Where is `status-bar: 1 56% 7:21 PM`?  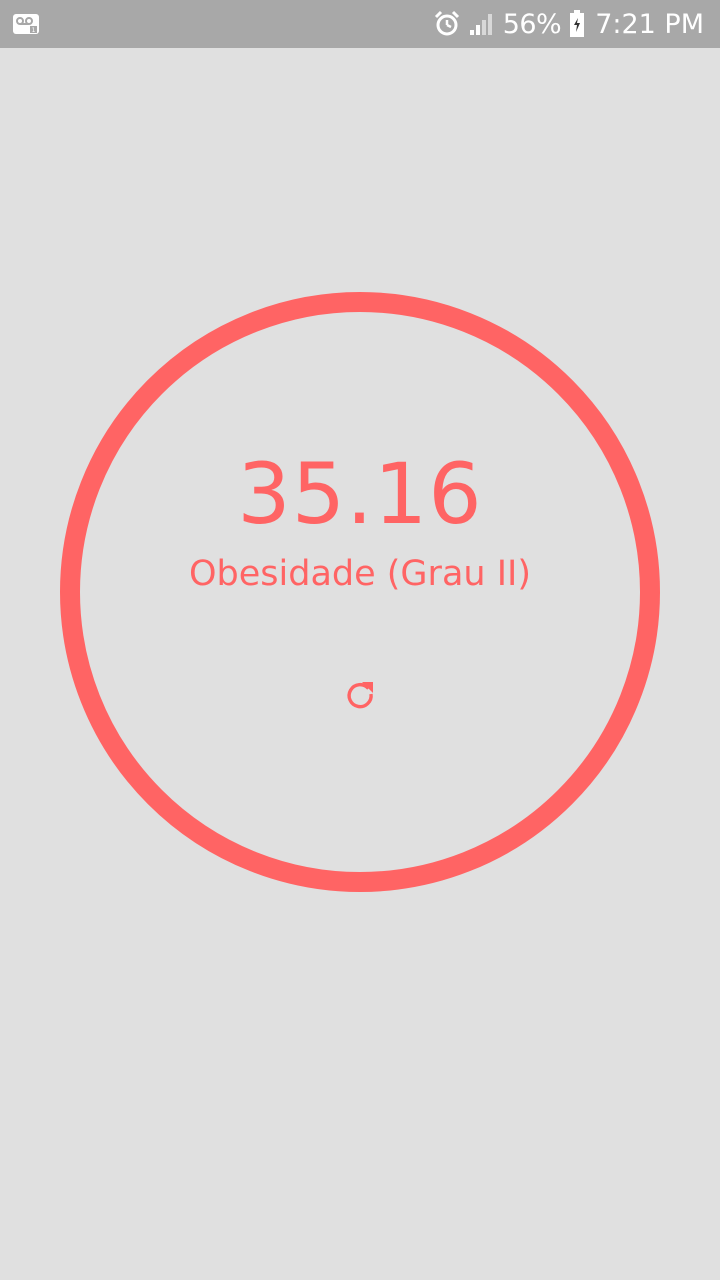
status-bar: 1 56% 7:21 PM is located at coordinates (360, 24).